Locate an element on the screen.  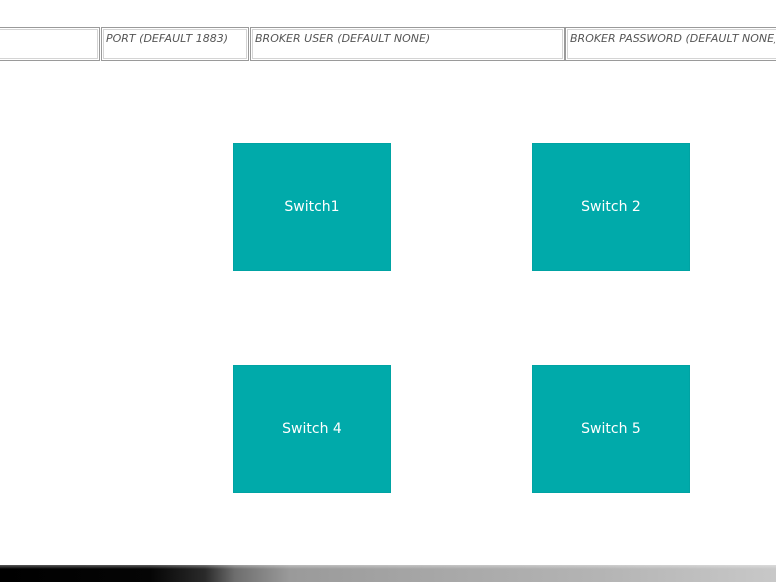
switch-1-button: Switch1 is located at coordinates (312, 207).